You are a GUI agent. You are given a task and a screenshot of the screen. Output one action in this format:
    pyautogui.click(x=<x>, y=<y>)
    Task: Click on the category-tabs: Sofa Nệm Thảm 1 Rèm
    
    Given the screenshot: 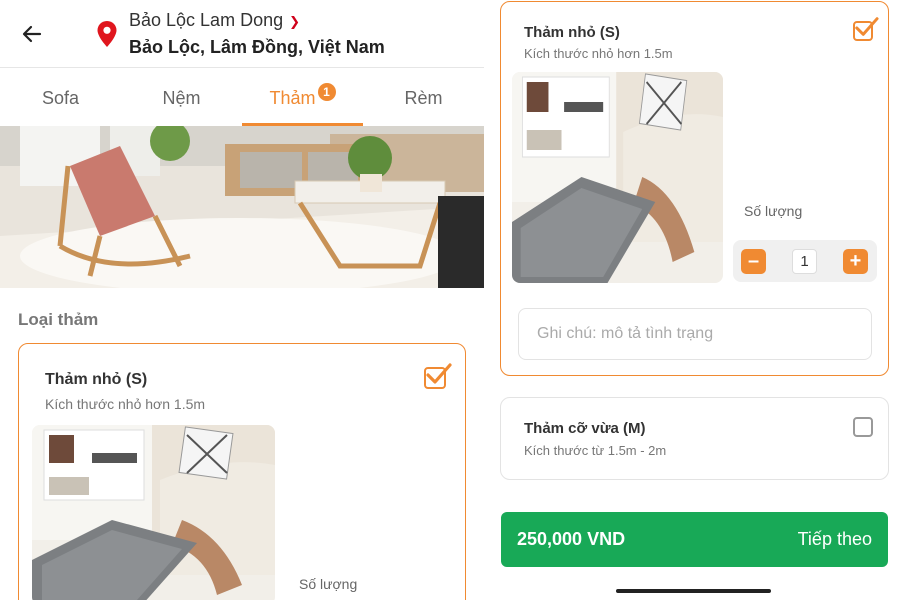 What is the action you would take?
    pyautogui.click(x=242, y=98)
    